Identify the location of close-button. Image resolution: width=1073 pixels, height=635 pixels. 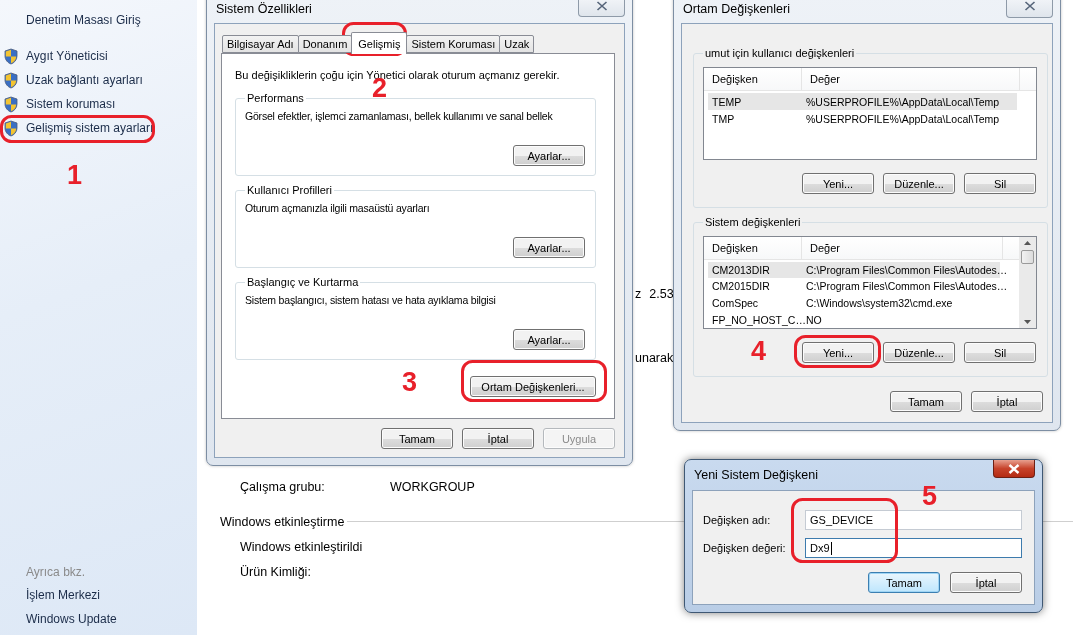
(1014, 469).